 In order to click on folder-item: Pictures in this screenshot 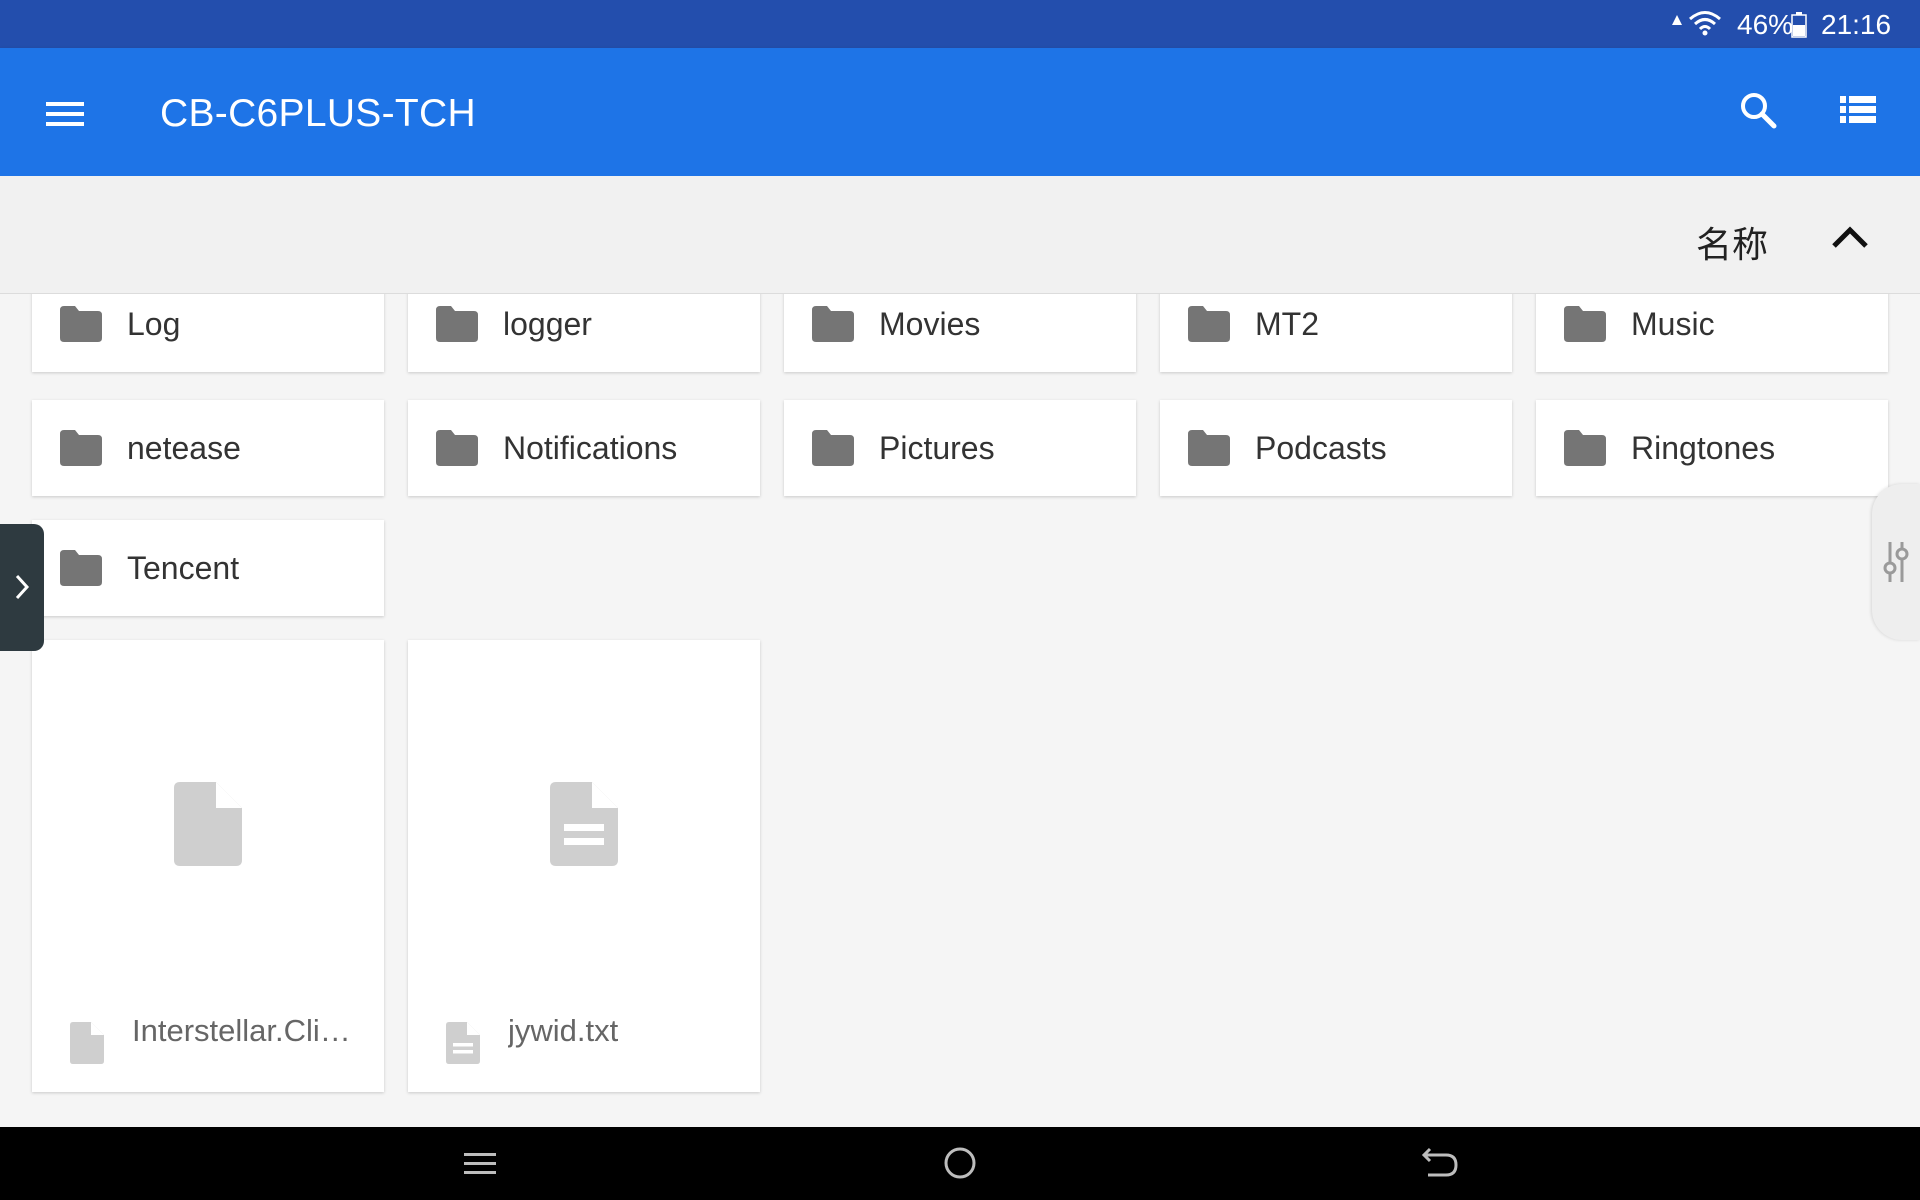, I will do `click(960, 448)`.